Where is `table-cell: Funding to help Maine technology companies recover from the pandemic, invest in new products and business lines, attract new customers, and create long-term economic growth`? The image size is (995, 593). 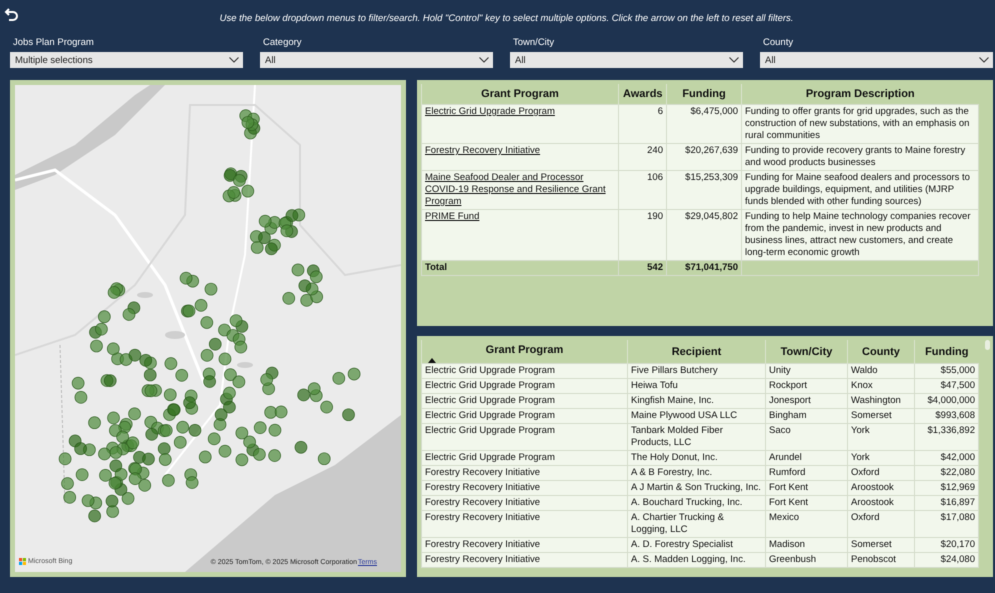 table-cell: Funding to help Maine technology companies recover from the pandemic, invest in new products and business lines, attract new customers, and create long-term economic growth is located at coordinates (860, 235).